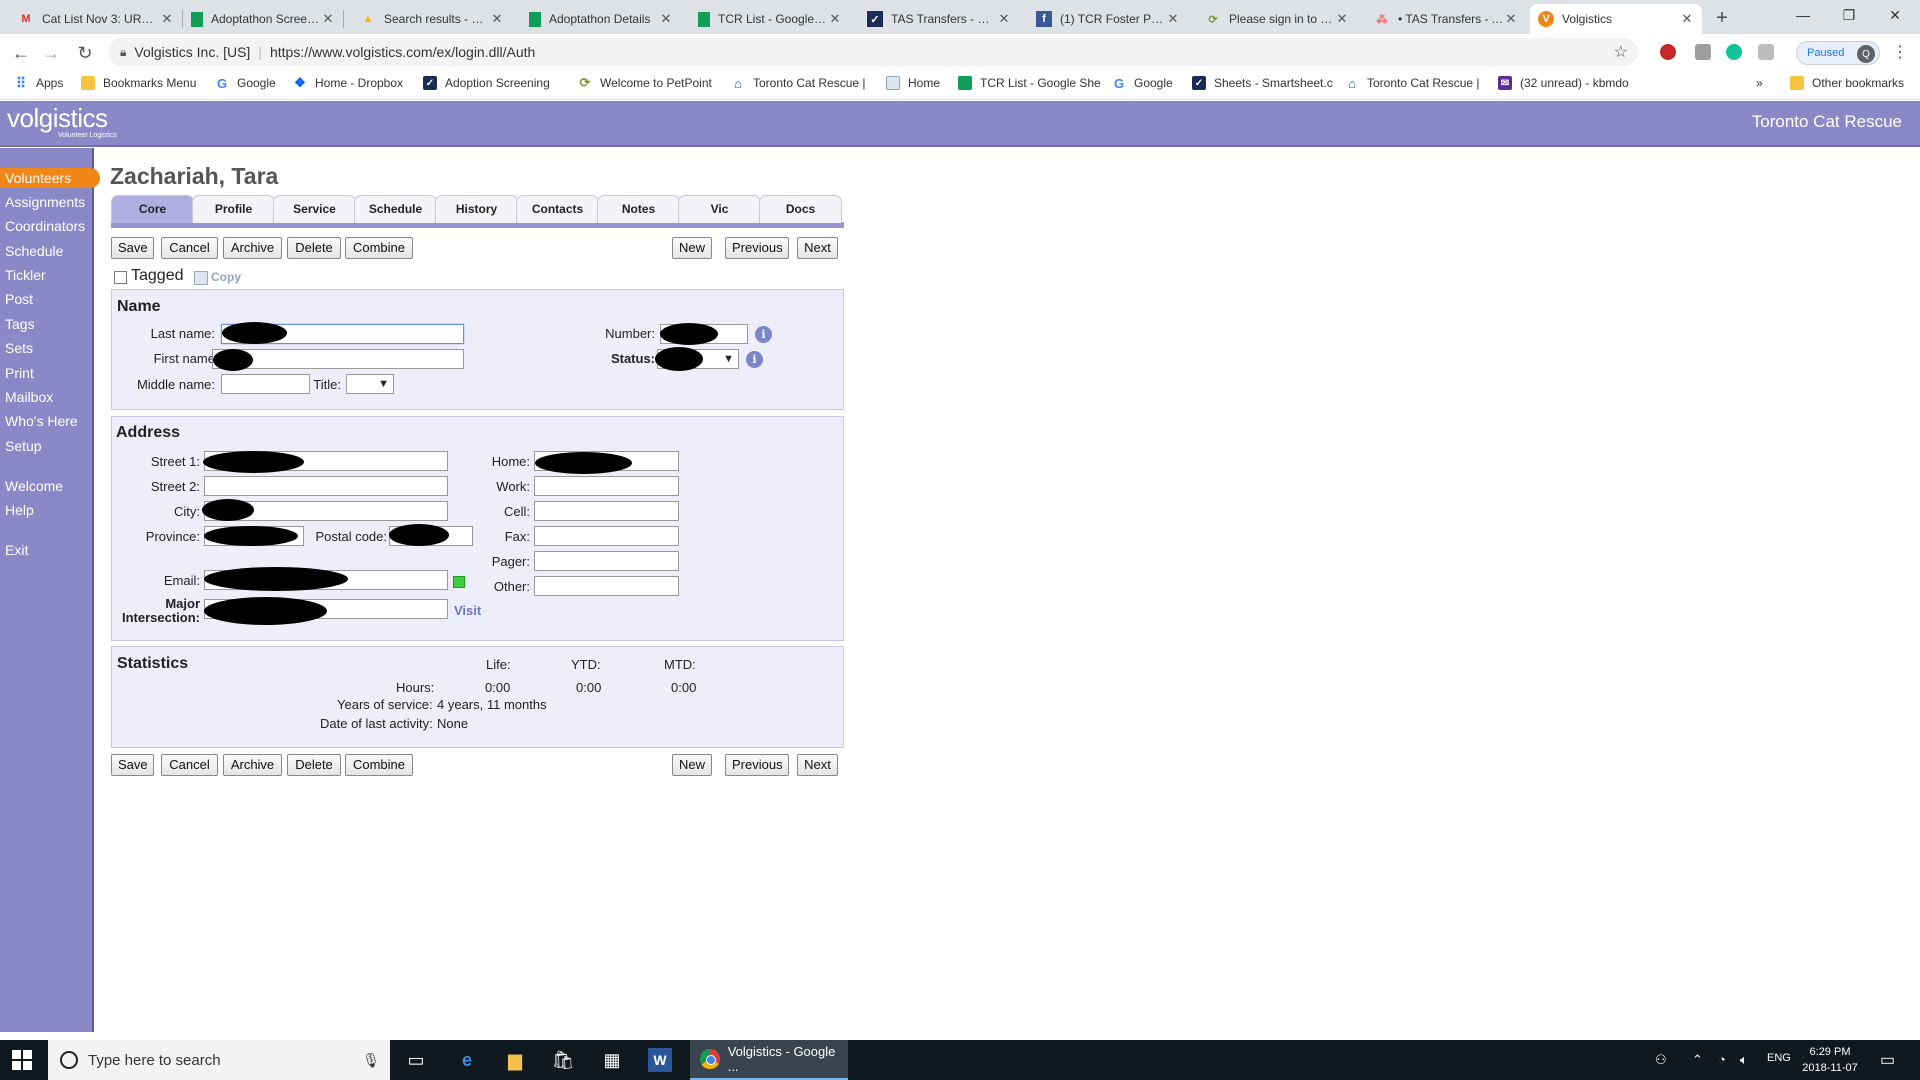  Describe the element at coordinates (1847, 83) in the screenshot. I see `other-bookmarks: Other bookmarks` at that location.